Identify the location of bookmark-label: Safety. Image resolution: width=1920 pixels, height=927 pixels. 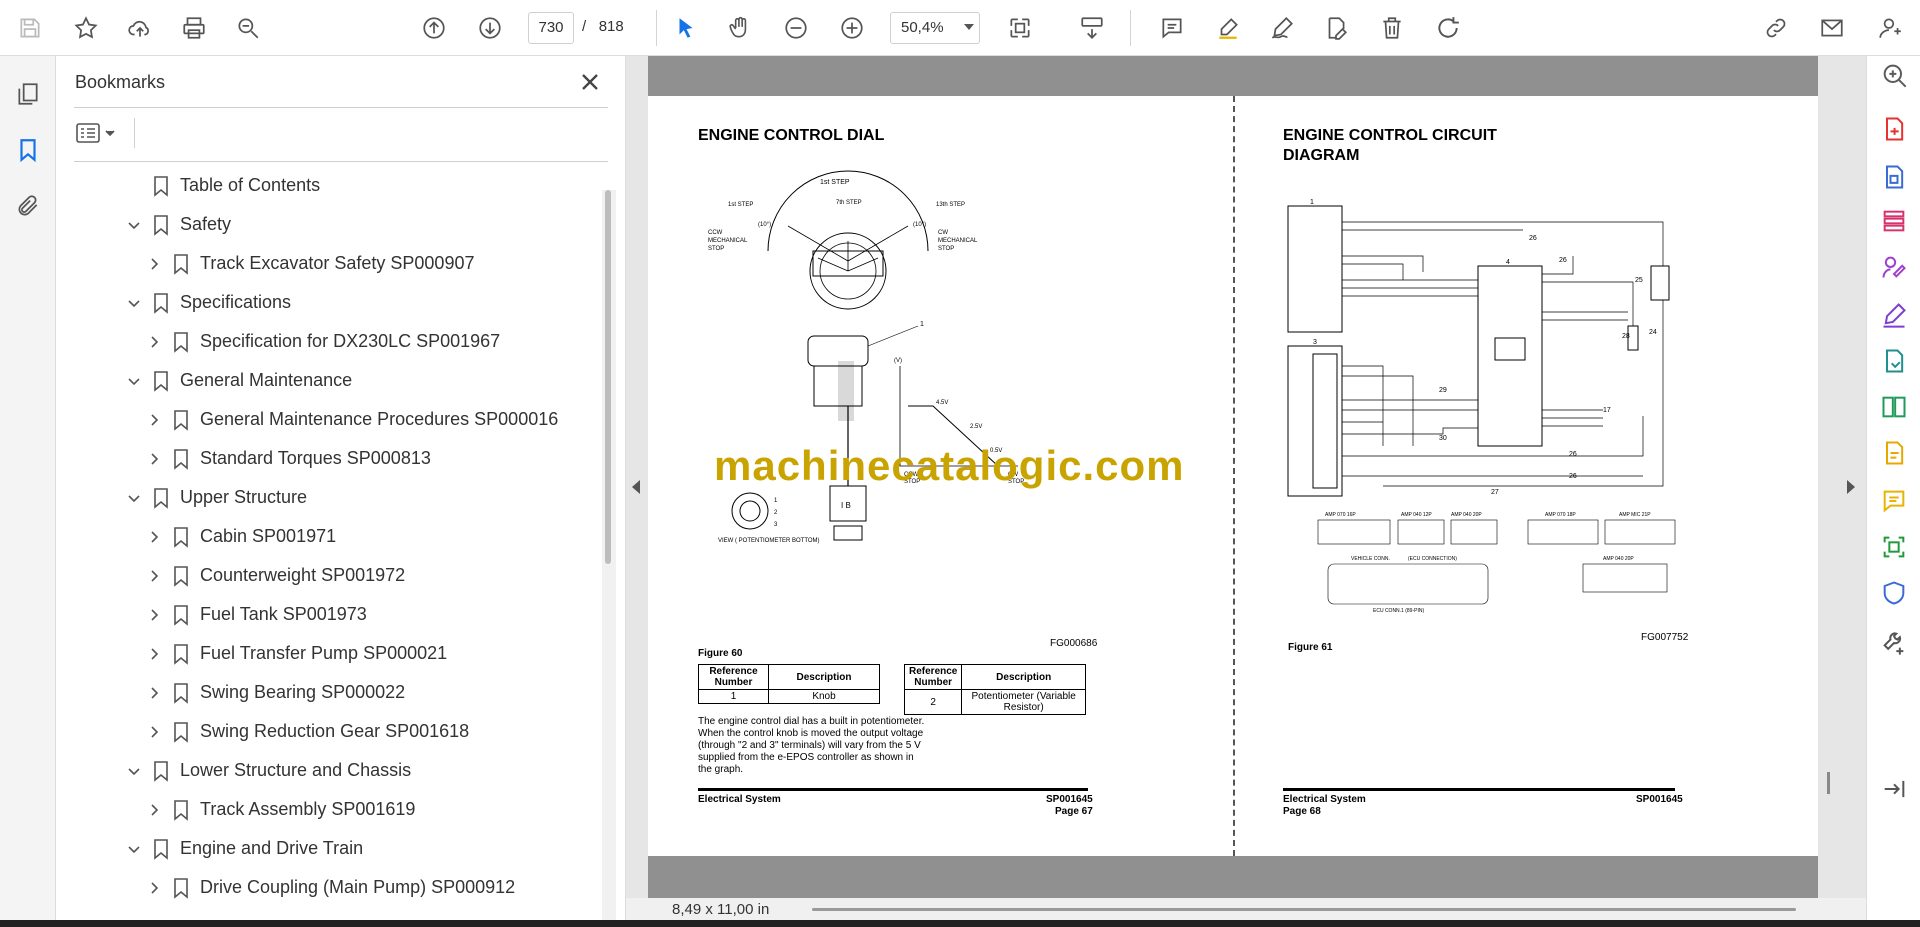
(206, 224).